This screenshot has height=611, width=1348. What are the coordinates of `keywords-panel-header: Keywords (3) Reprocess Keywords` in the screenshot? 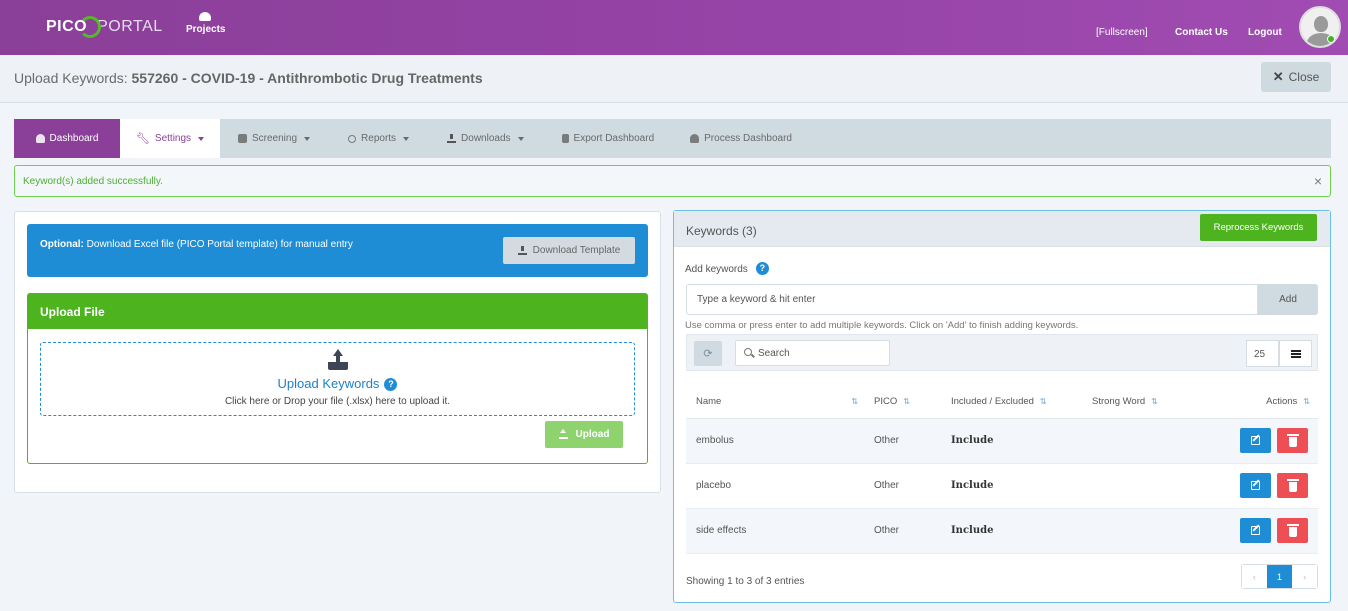 It's located at (1002, 229).